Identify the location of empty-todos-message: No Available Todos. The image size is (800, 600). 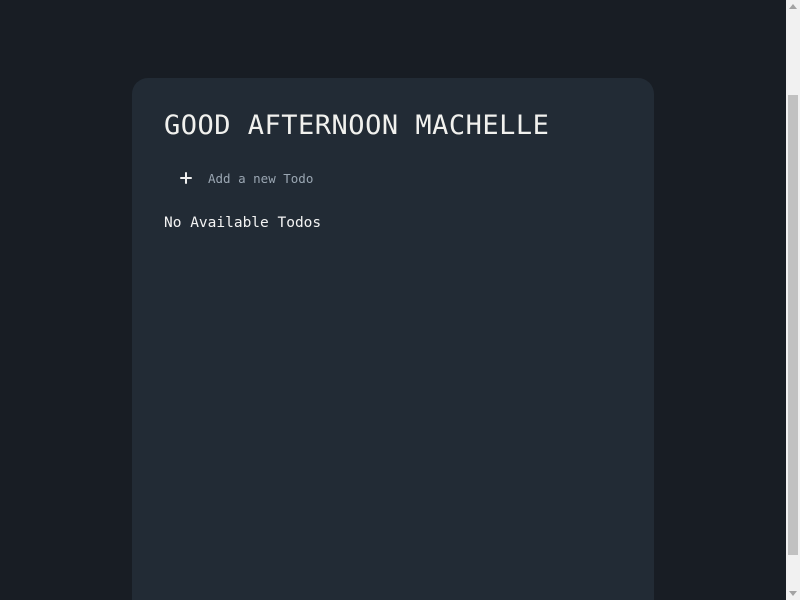
(243, 223).